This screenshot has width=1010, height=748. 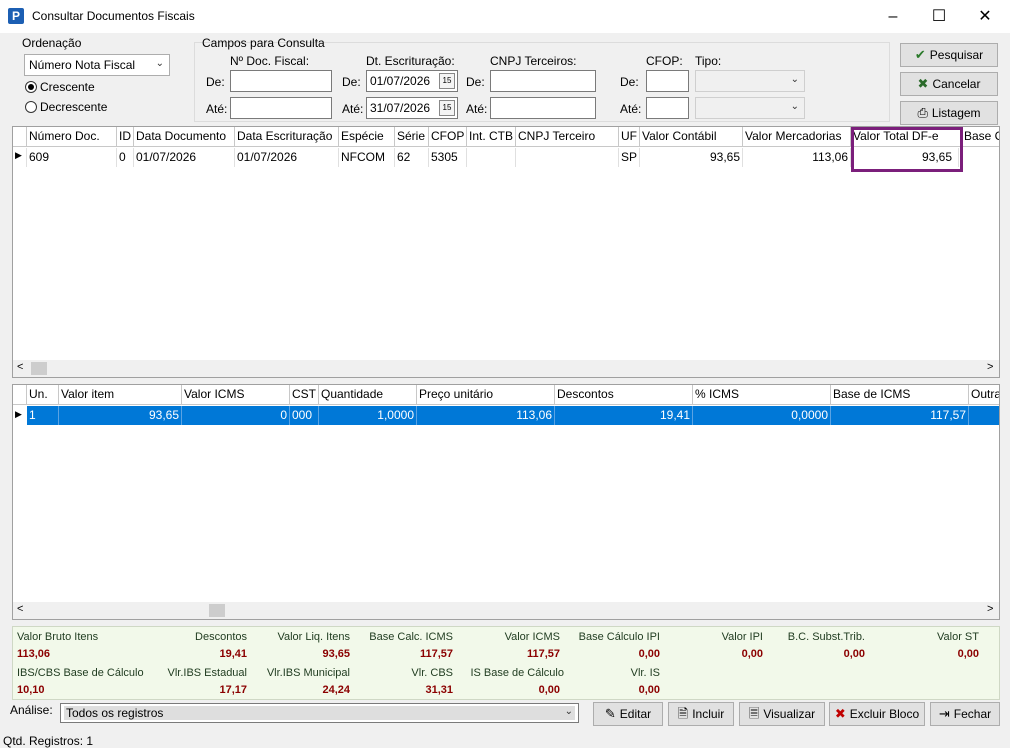 I want to click on listagem-button: ⎙ Listagem, so click(x=949, y=113).